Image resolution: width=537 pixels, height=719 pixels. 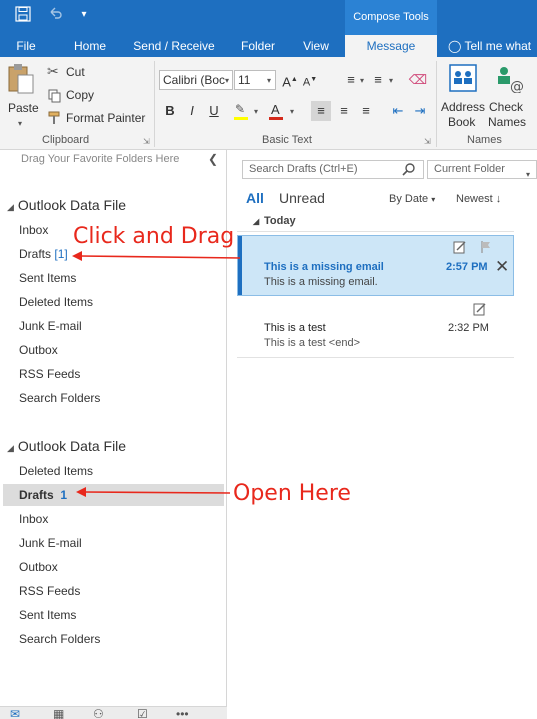 I want to click on delete-icon: ✕, so click(x=502, y=267).